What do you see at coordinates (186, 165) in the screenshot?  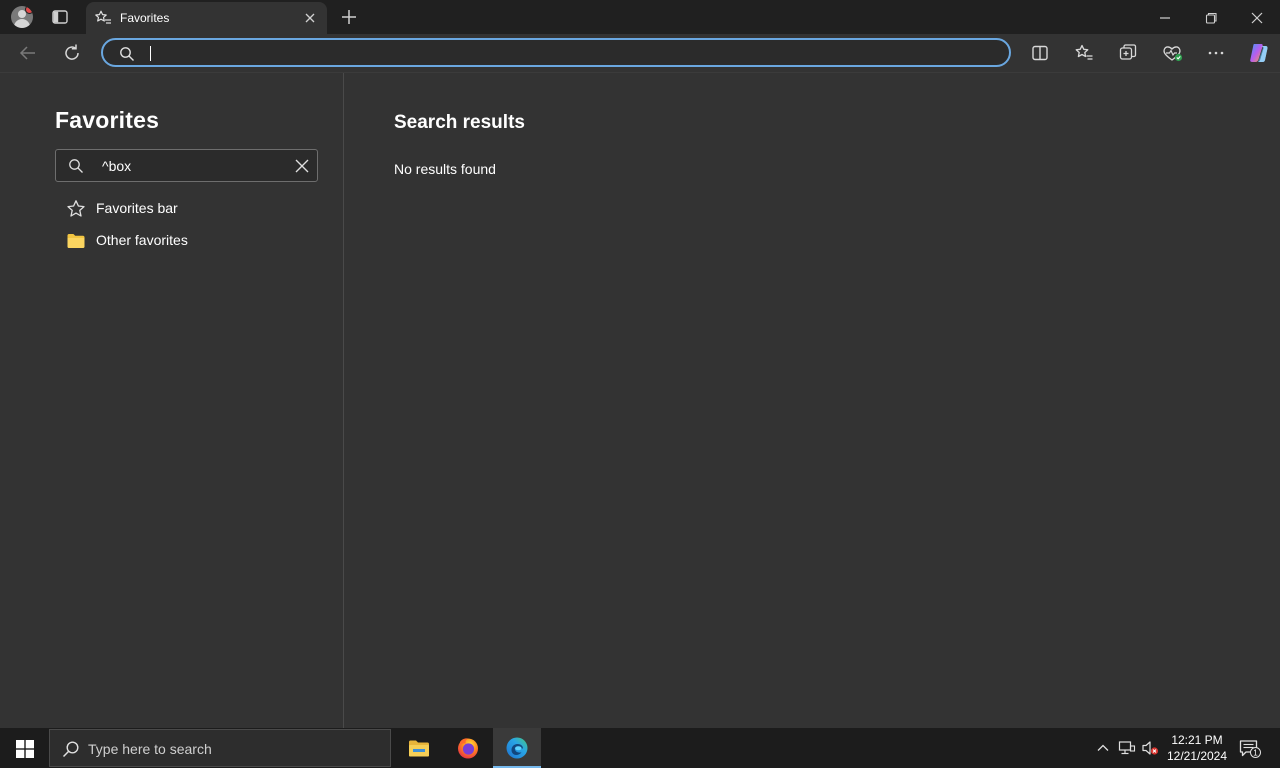 I see `favorites-search-field: ^box` at bounding box center [186, 165].